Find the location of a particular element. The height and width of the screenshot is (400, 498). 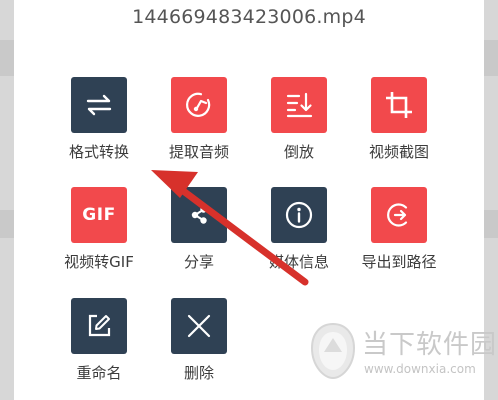

format-convert-button: 格式转换 is located at coordinates (99, 119).